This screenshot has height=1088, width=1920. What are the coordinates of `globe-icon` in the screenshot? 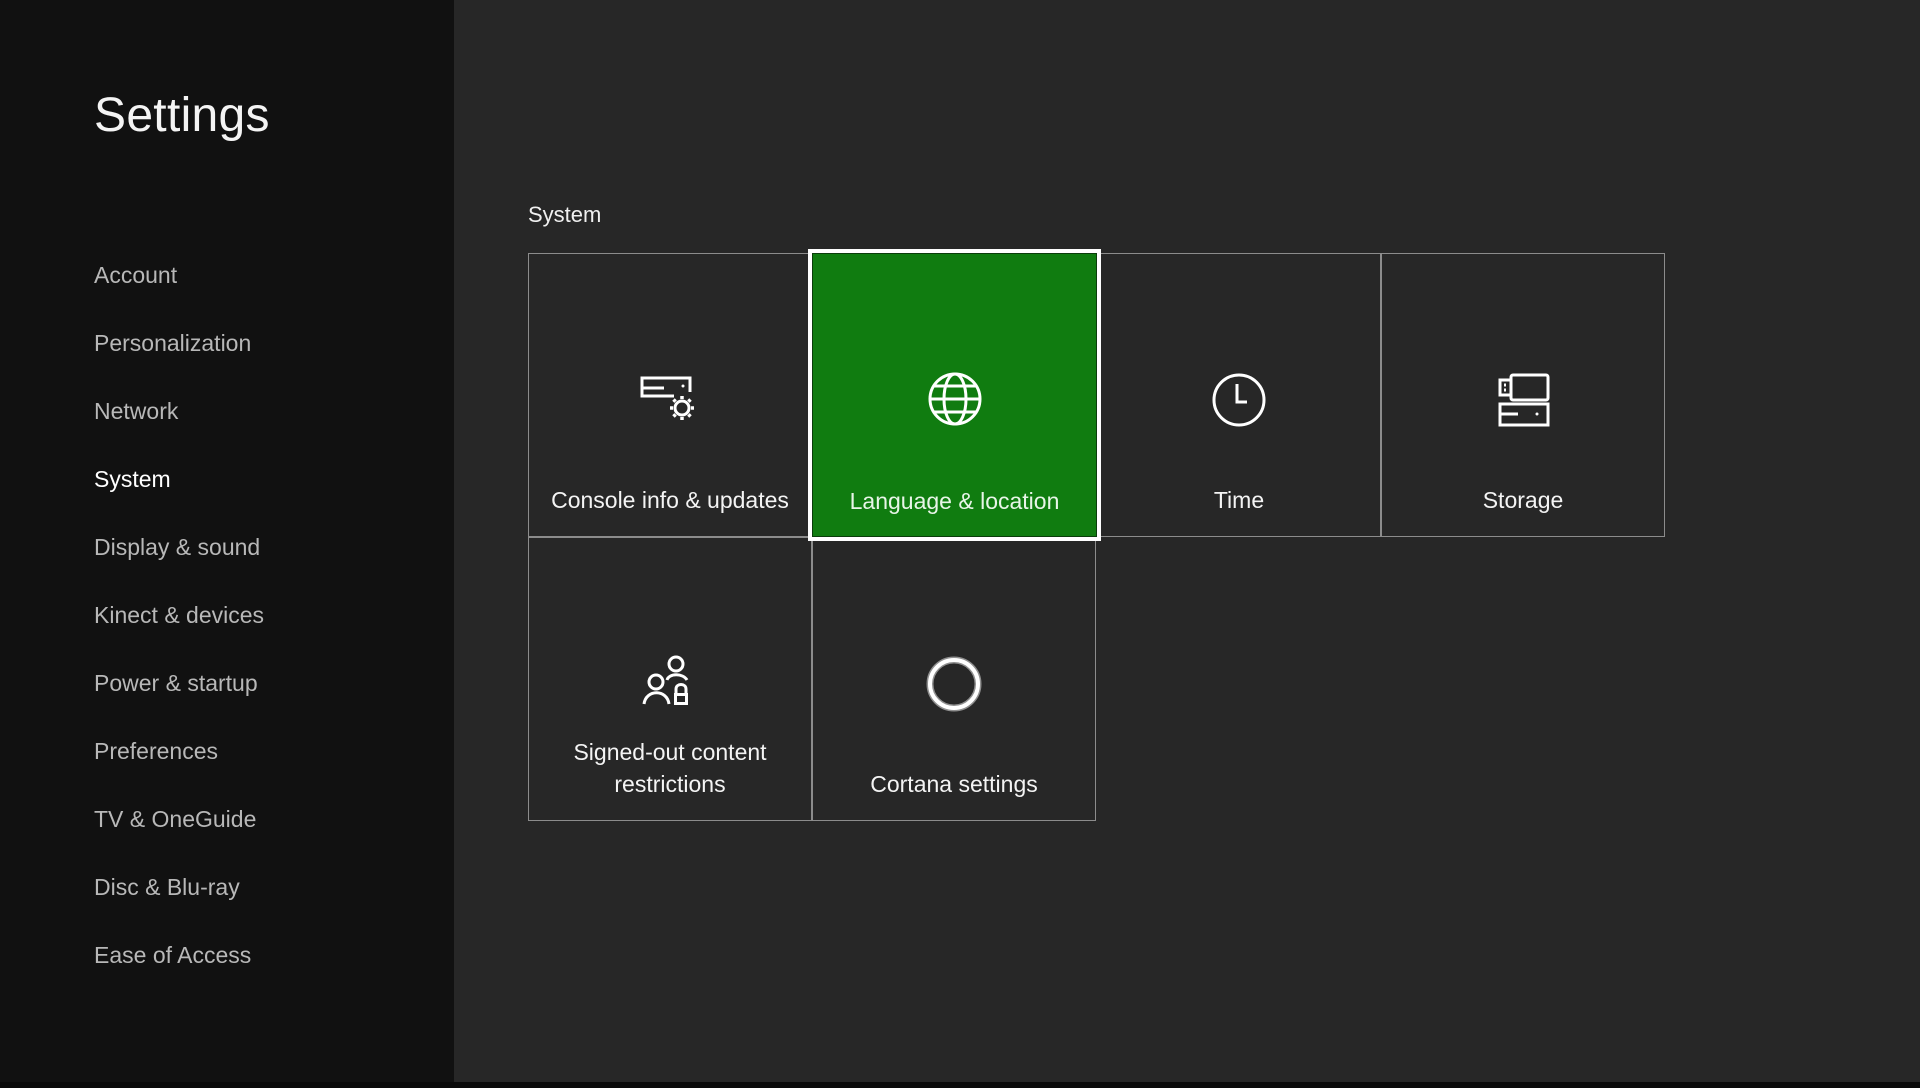 It's located at (954, 399).